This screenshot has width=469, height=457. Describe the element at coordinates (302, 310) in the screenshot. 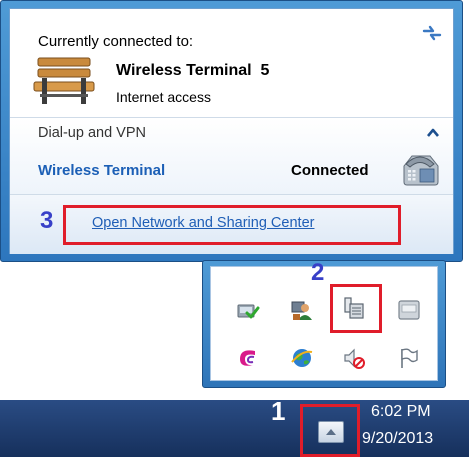

I see `network-user-icon` at that location.